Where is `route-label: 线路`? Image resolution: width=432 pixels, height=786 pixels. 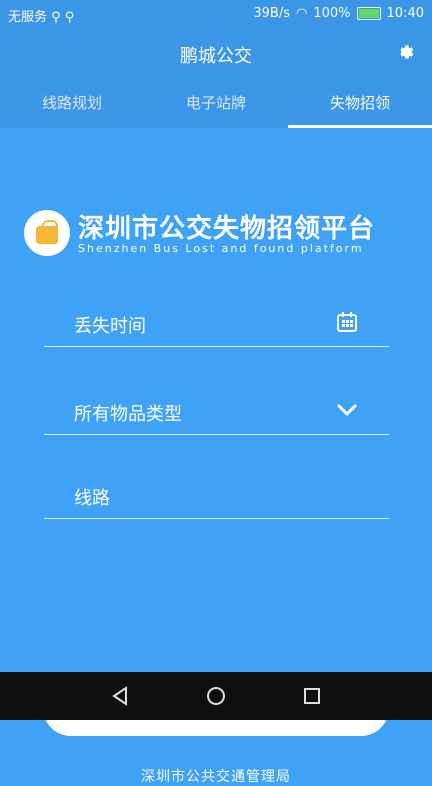
route-label: 线路 is located at coordinates (92, 498).